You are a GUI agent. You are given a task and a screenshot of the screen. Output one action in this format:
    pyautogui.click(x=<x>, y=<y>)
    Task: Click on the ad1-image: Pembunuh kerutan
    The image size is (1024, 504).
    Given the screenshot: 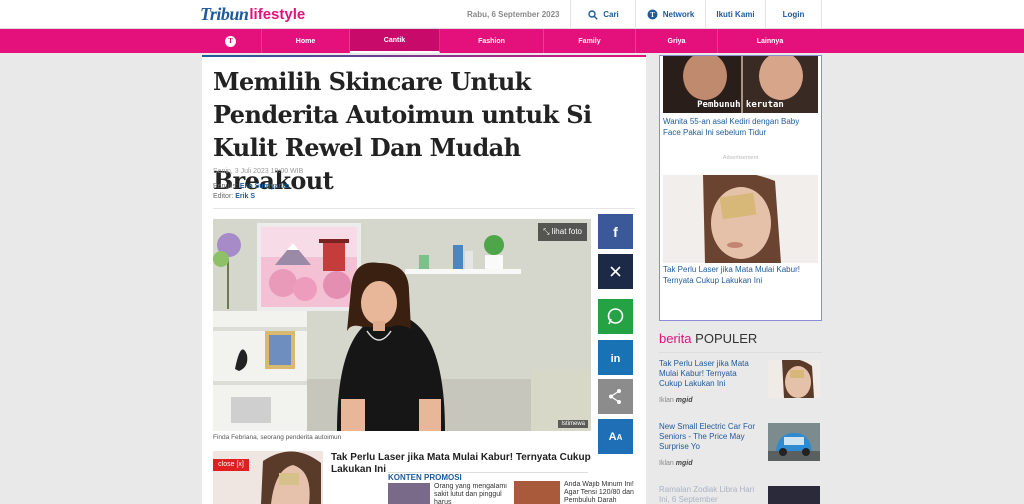 What is the action you would take?
    pyautogui.click(x=740, y=84)
    